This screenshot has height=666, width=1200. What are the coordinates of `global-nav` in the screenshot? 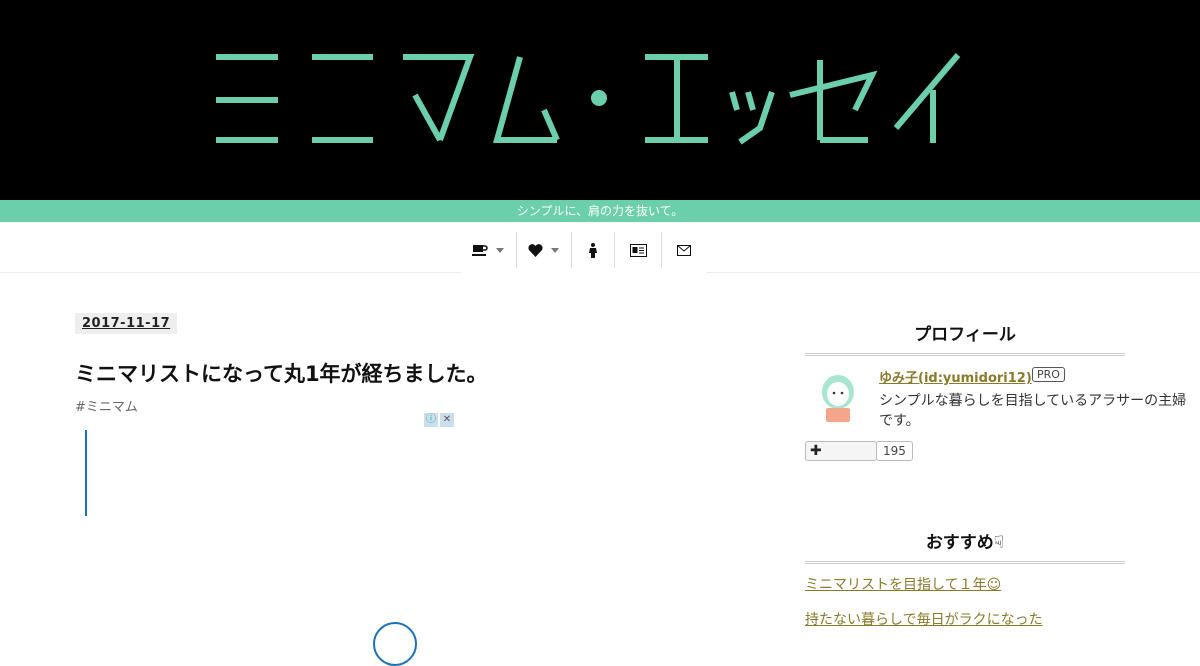 It's located at (600, 250).